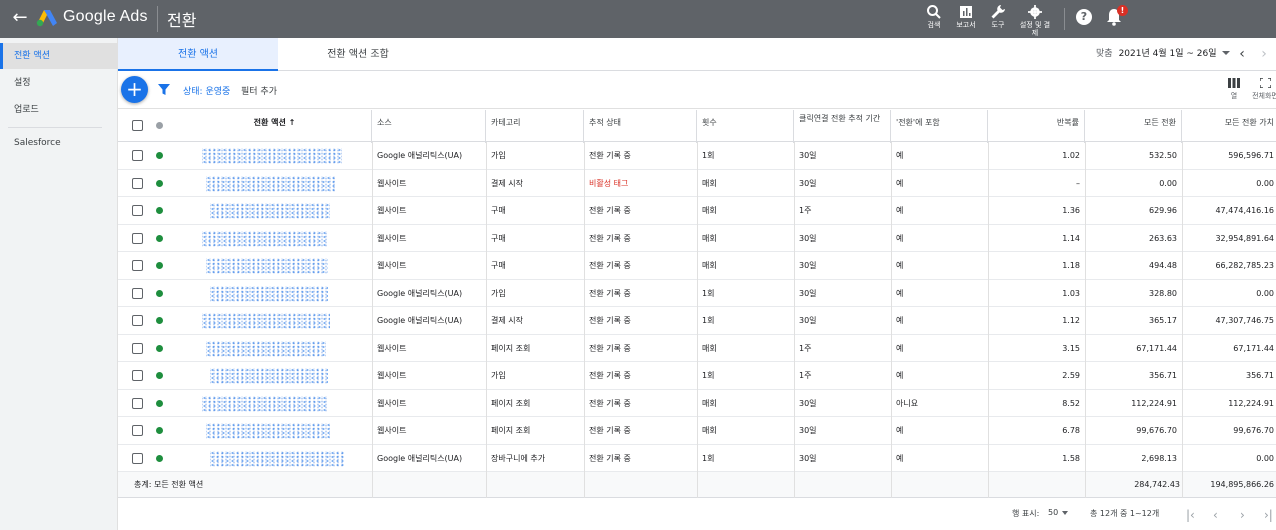  I want to click on cell-repeat-rate: 3.15, so click(1071, 348).